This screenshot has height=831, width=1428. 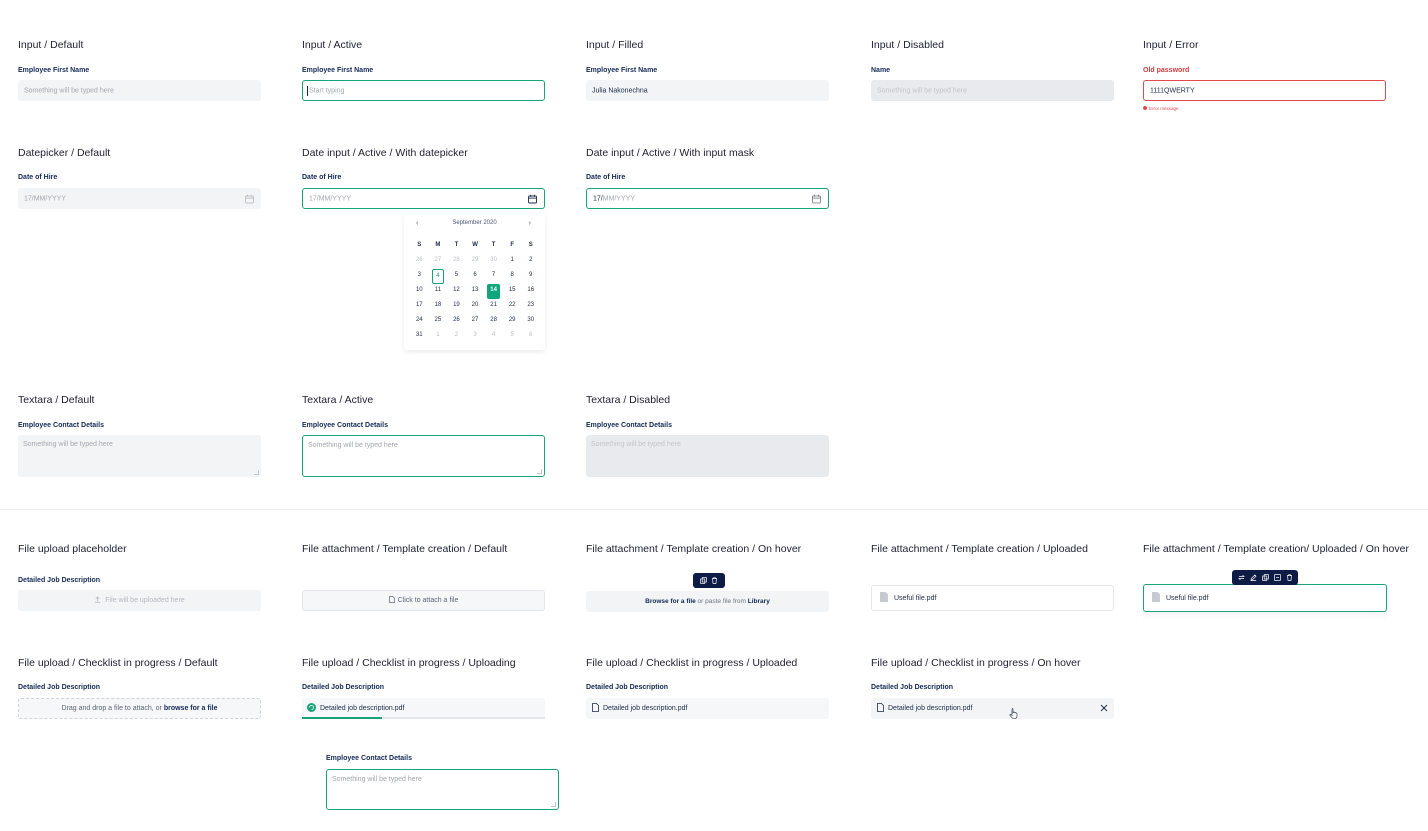 I want to click on attach-file-button: Click to attach a file, so click(x=423, y=600).